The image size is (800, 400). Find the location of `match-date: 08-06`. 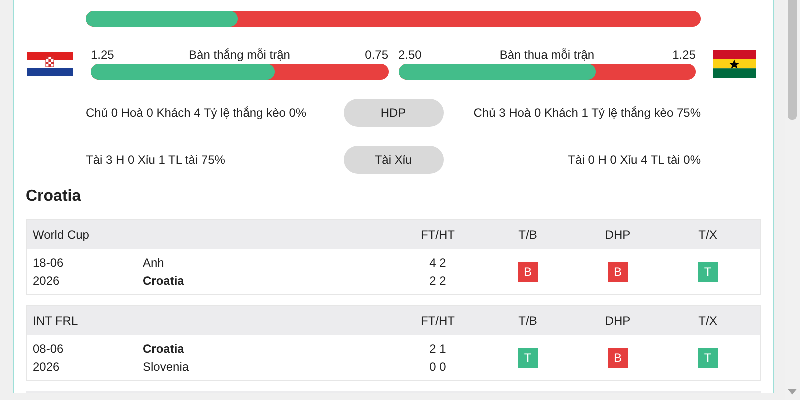

match-date: 08-06 is located at coordinates (49, 349).